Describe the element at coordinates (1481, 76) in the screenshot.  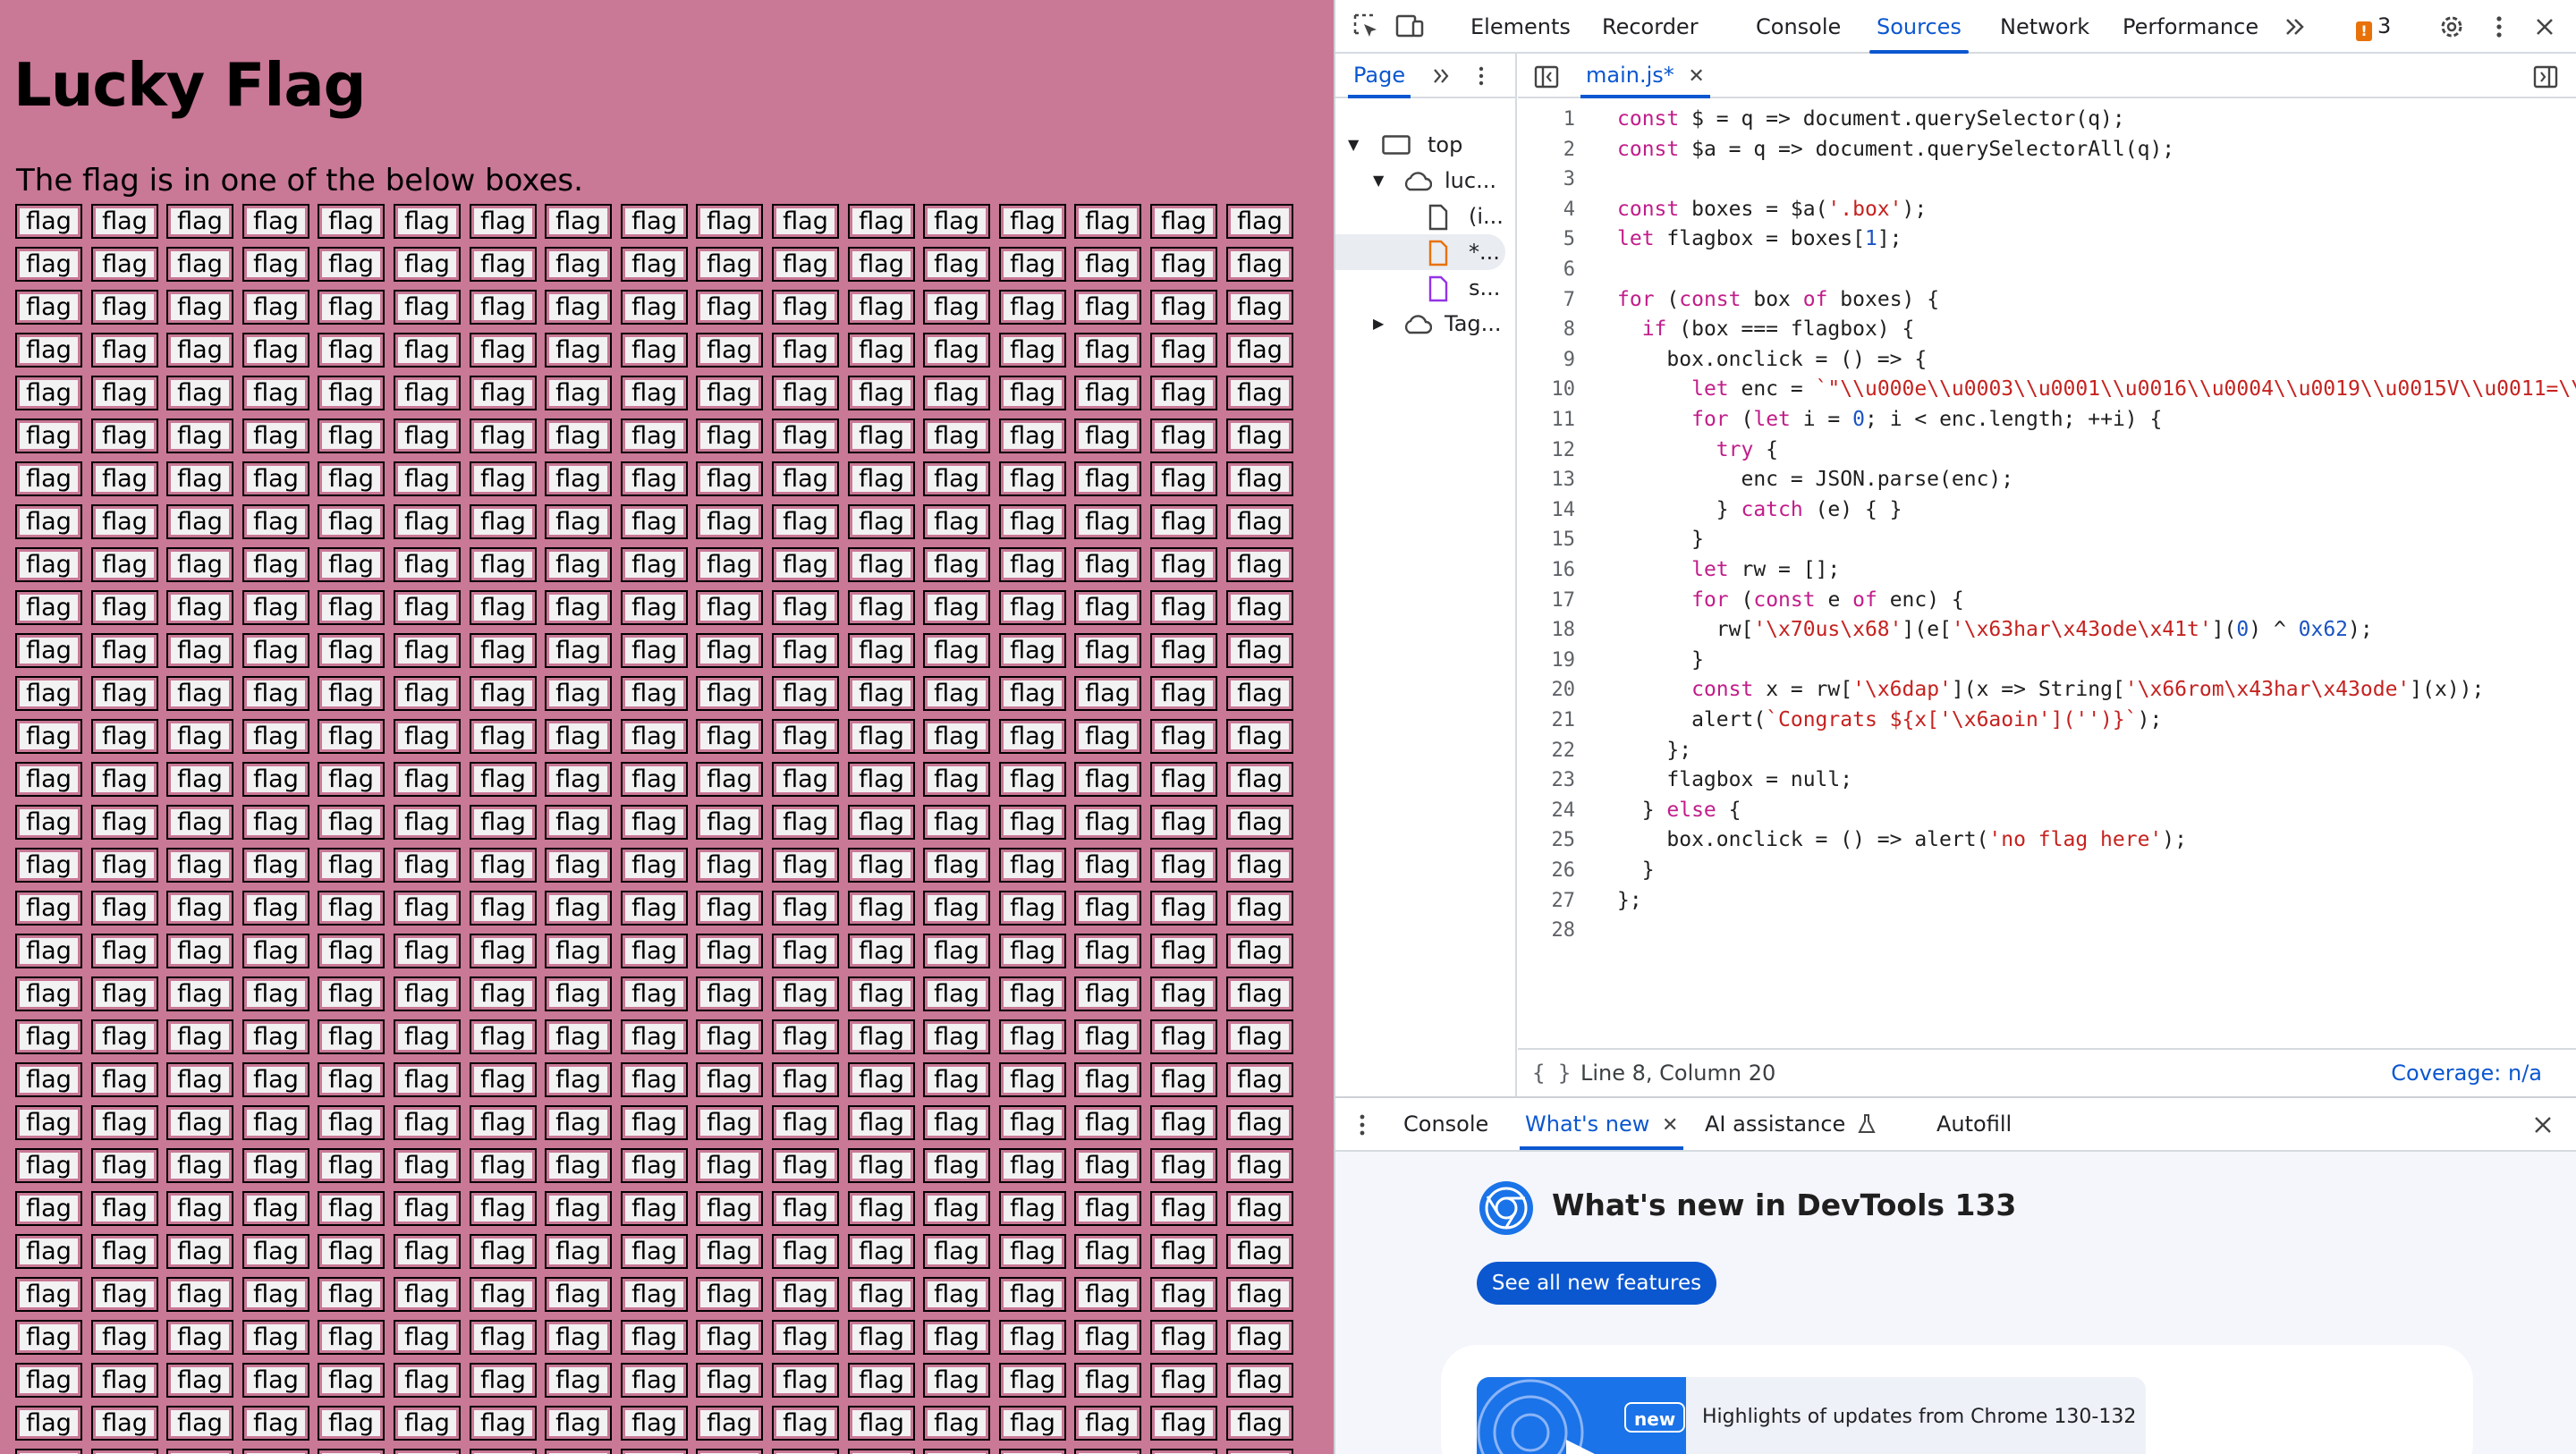
I see `navigator-menu-icon` at that location.